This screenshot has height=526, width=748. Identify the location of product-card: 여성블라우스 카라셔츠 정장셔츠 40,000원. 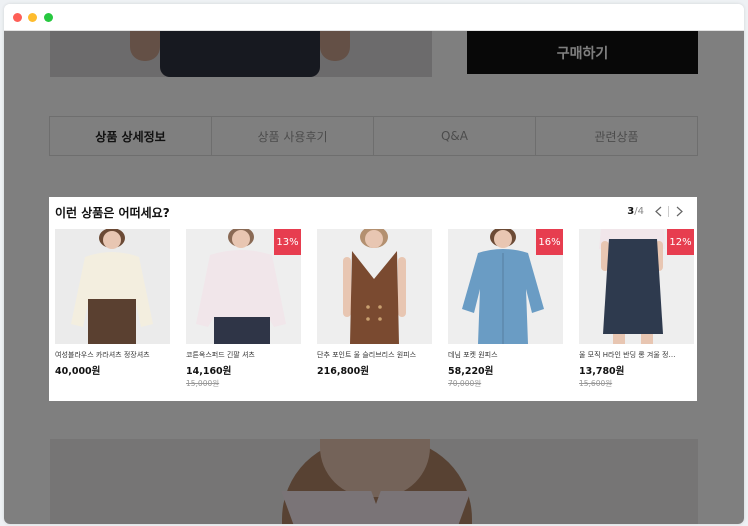
(112, 303).